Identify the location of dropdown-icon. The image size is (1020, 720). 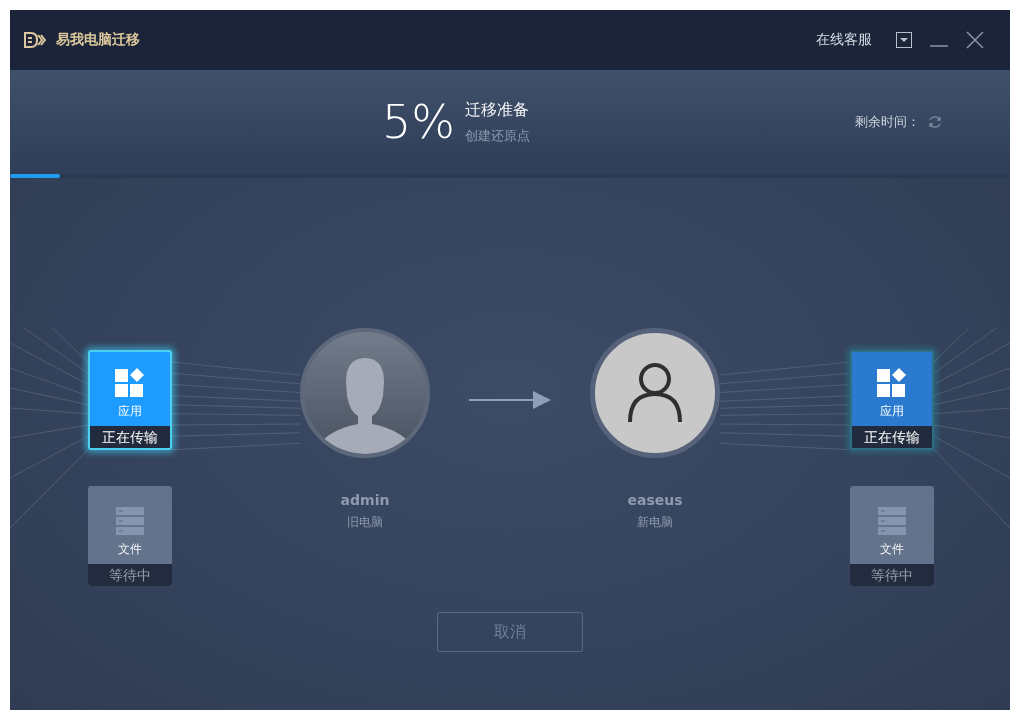
(904, 40).